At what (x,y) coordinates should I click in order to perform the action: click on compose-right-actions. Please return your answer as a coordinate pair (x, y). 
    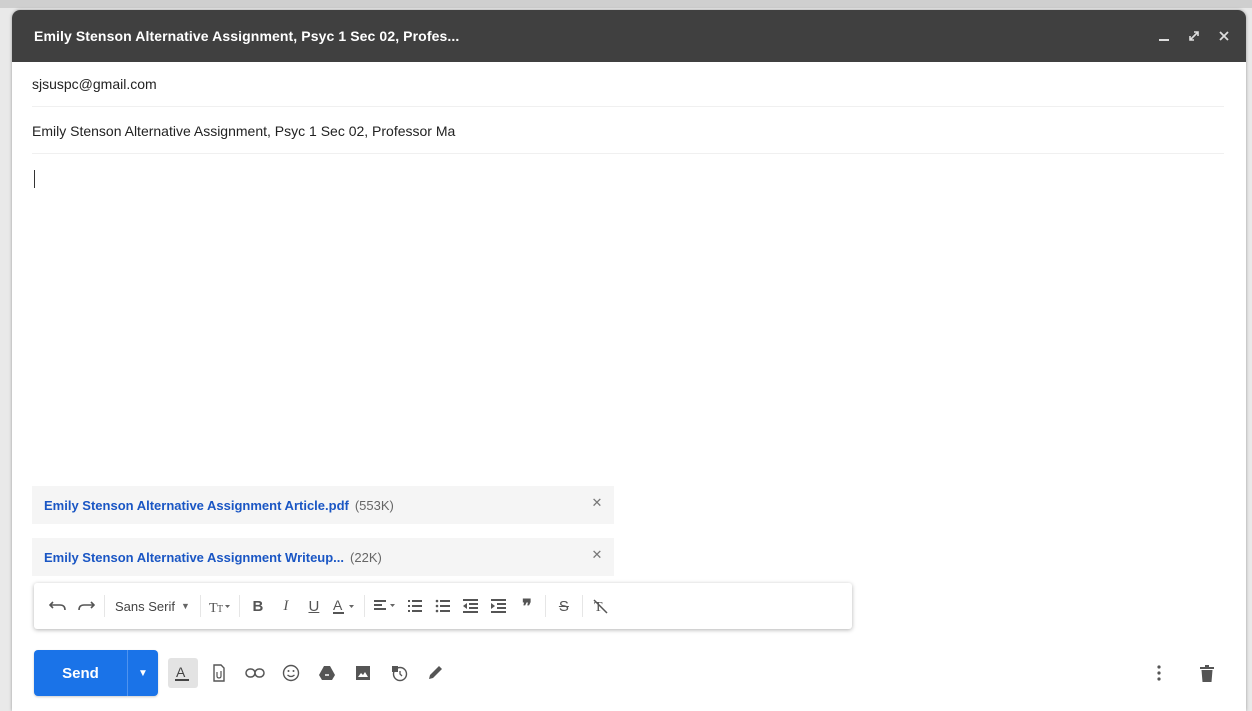
    Looking at the image, I should click on (1183, 673).